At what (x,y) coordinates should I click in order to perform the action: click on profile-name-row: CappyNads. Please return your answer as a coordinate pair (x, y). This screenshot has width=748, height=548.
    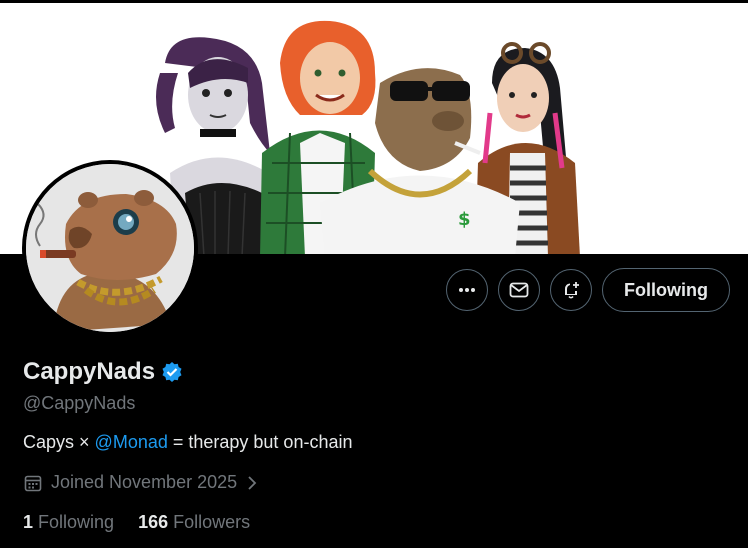
    Looking at the image, I should click on (103, 372).